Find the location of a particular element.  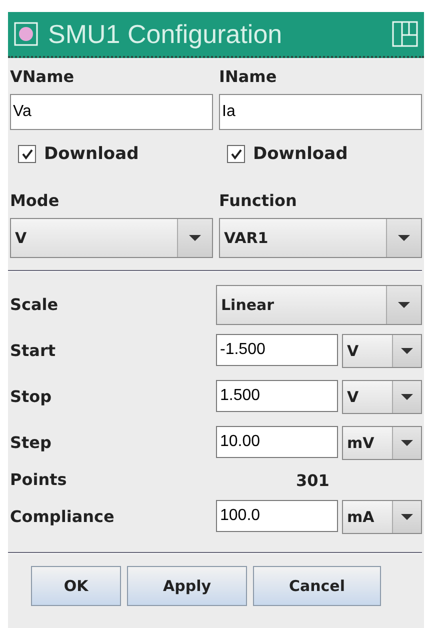

dialog-button: Apply is located at coordinates (187, 586).